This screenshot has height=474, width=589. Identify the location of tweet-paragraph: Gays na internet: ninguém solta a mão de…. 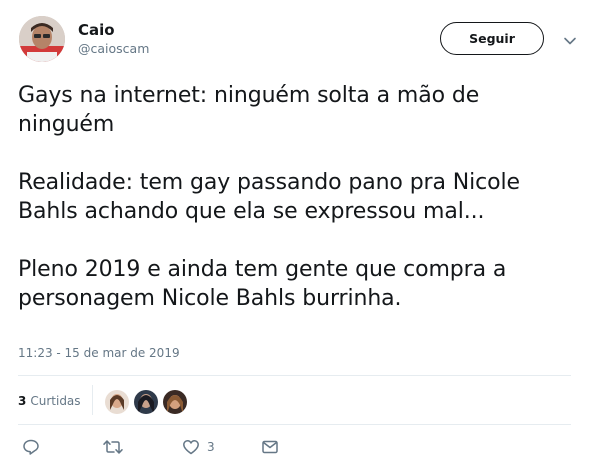
(249, 110).